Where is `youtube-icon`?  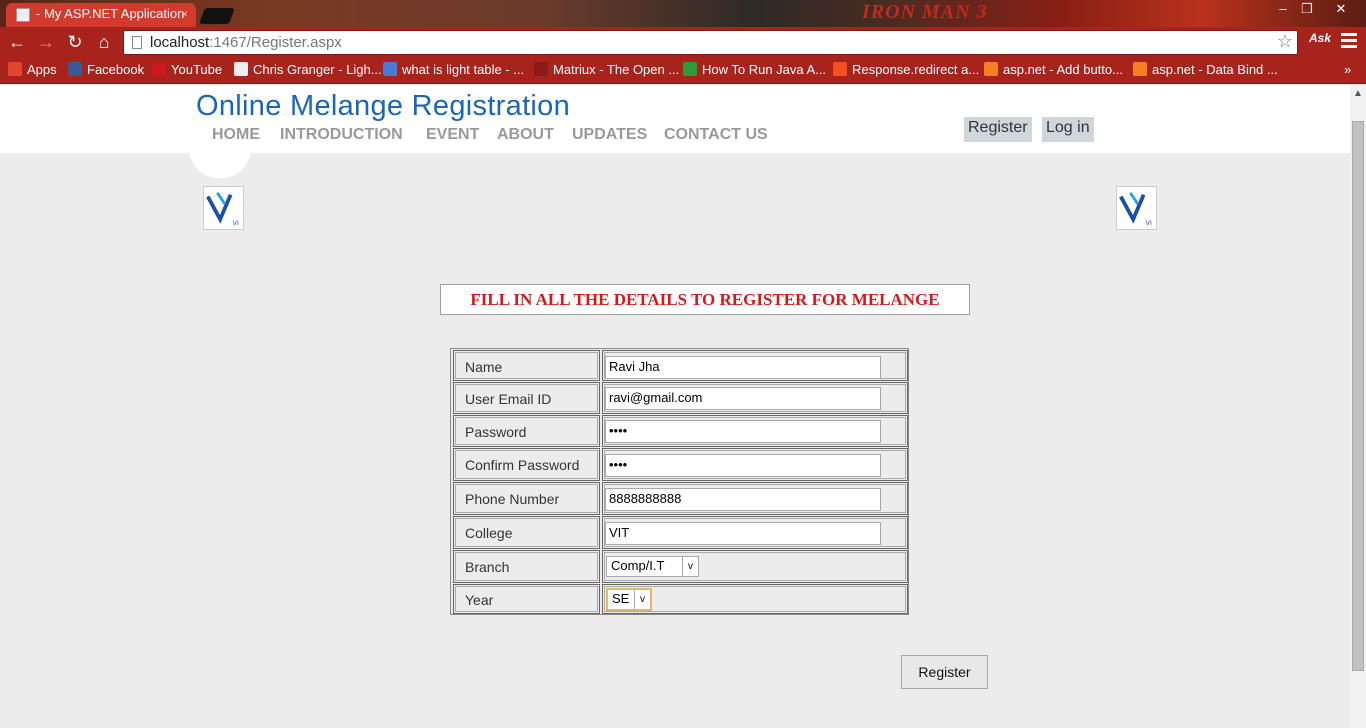 youtube-icon is located at coordinates (159, 69).